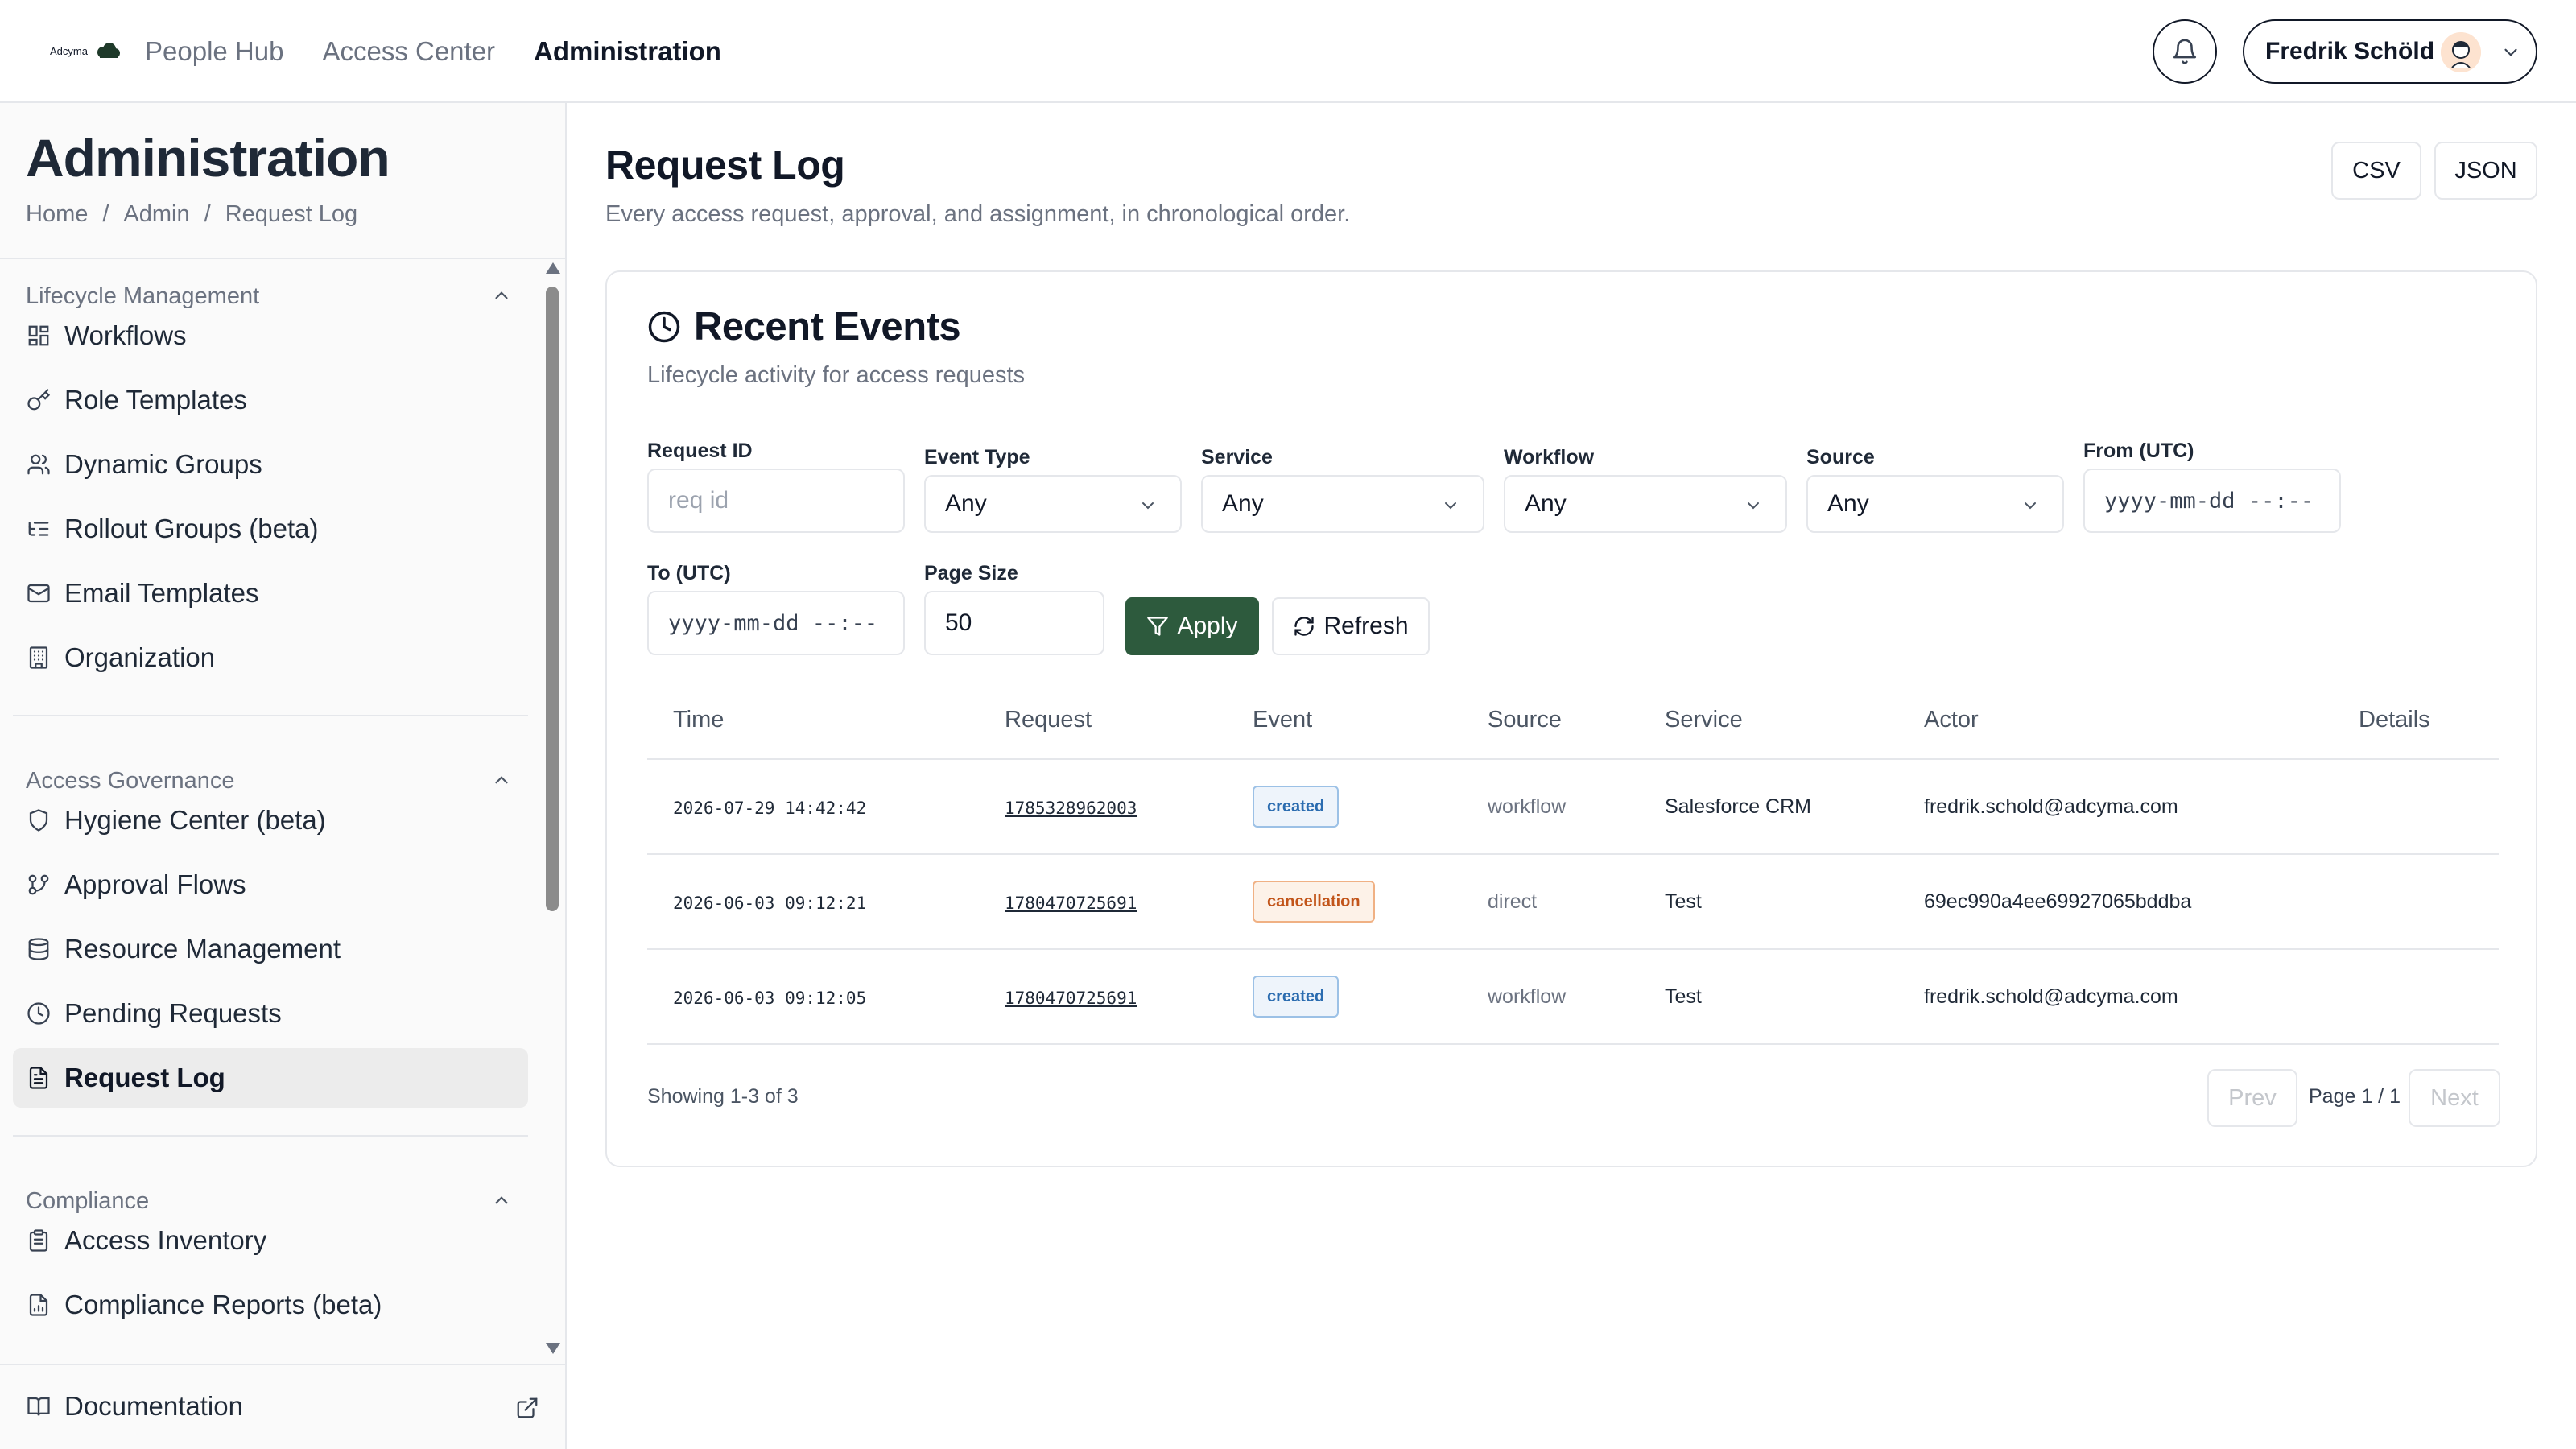 The width and height of the screenshot is (2576, 1449). I want to click on cell-time: 2026-06-03 09:12:21, so click(770, 903).